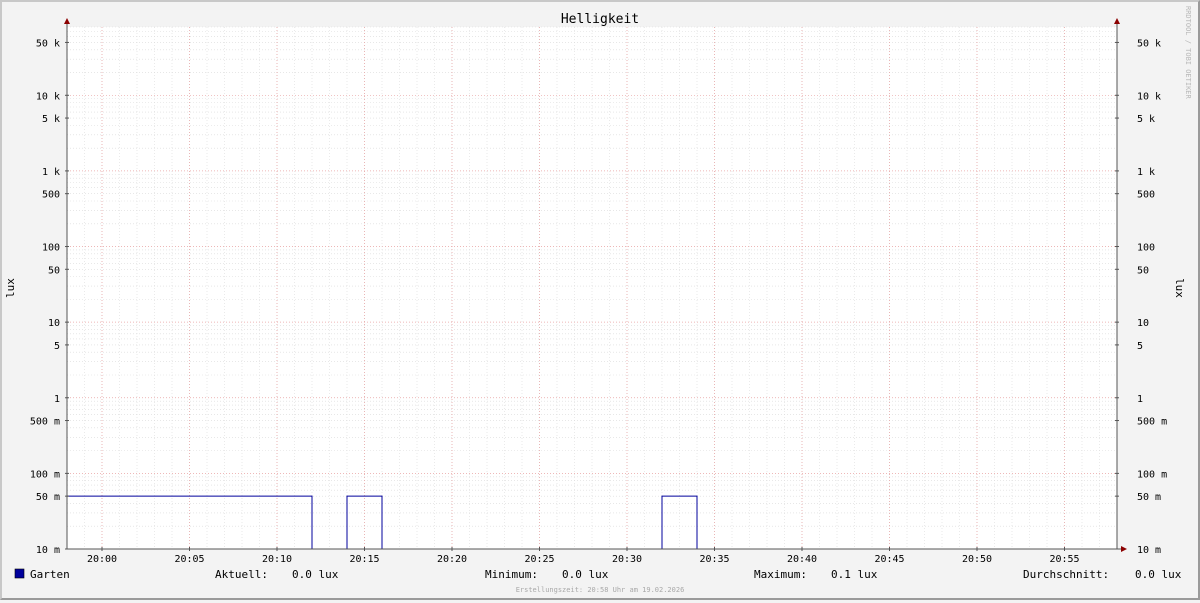 This screenshot has width=1200, height=603. Describe the element at coordinates (50, 574) in the screenshot. I see `legend-series-name: Garten` at that location.